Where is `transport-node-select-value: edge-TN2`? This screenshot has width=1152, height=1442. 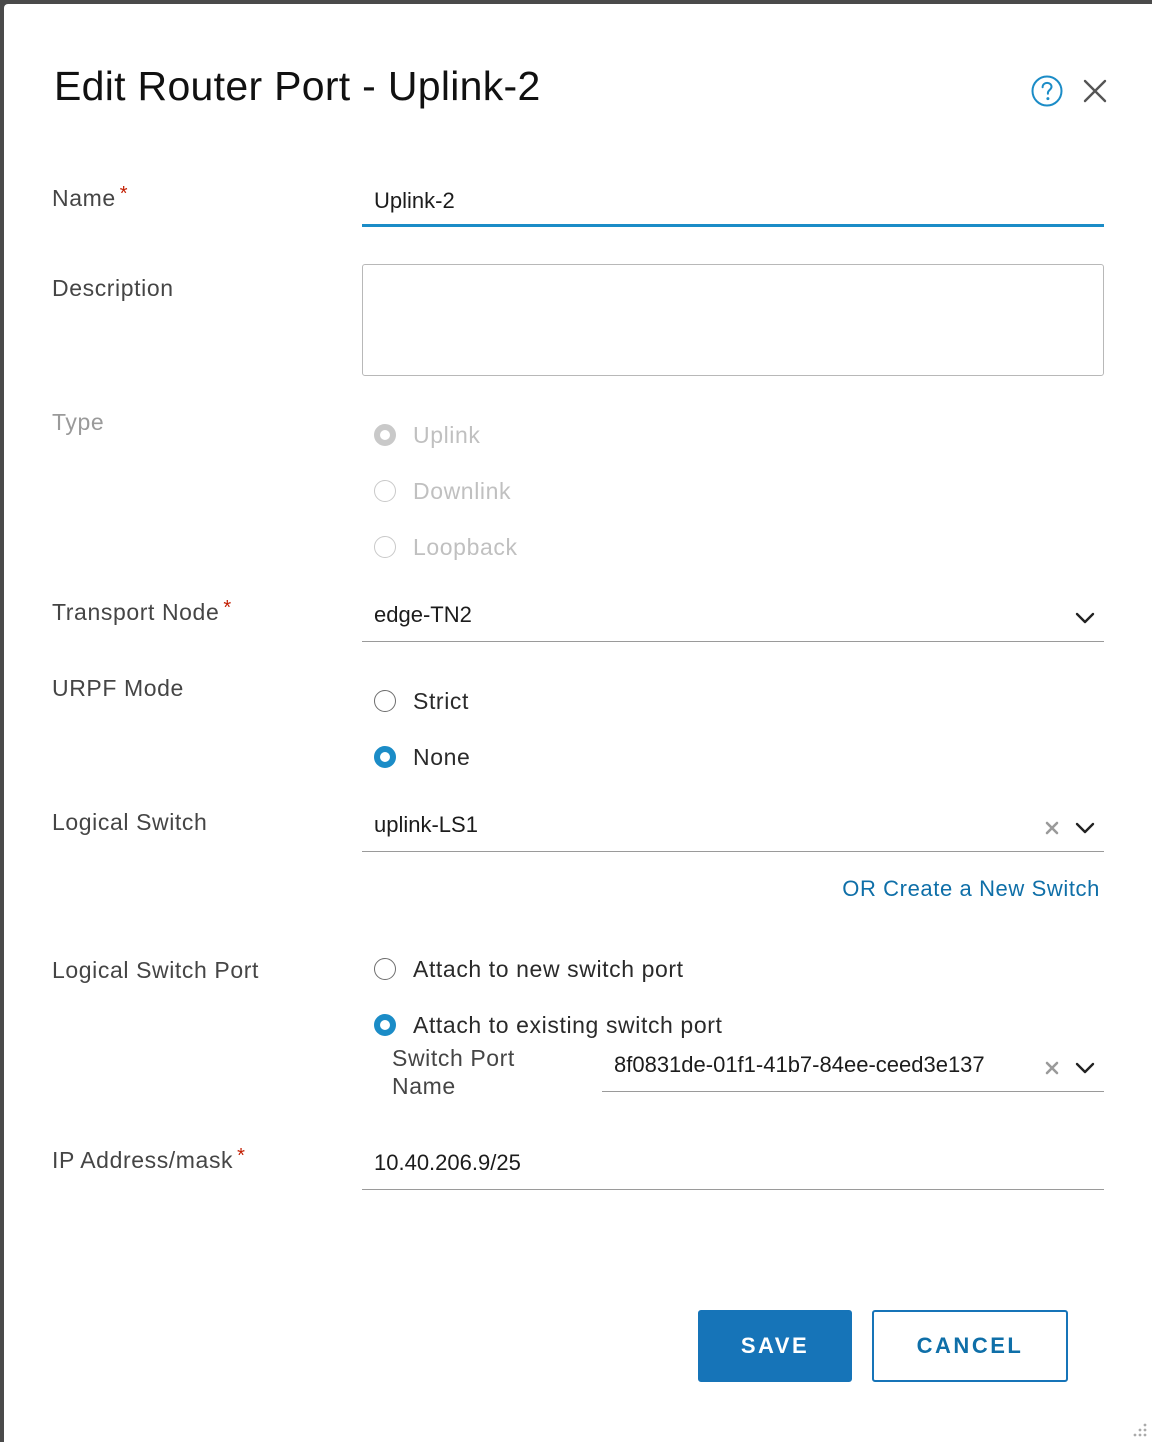
transport-node-select-value: edge-TN2 is located at coordinates (423, 614).